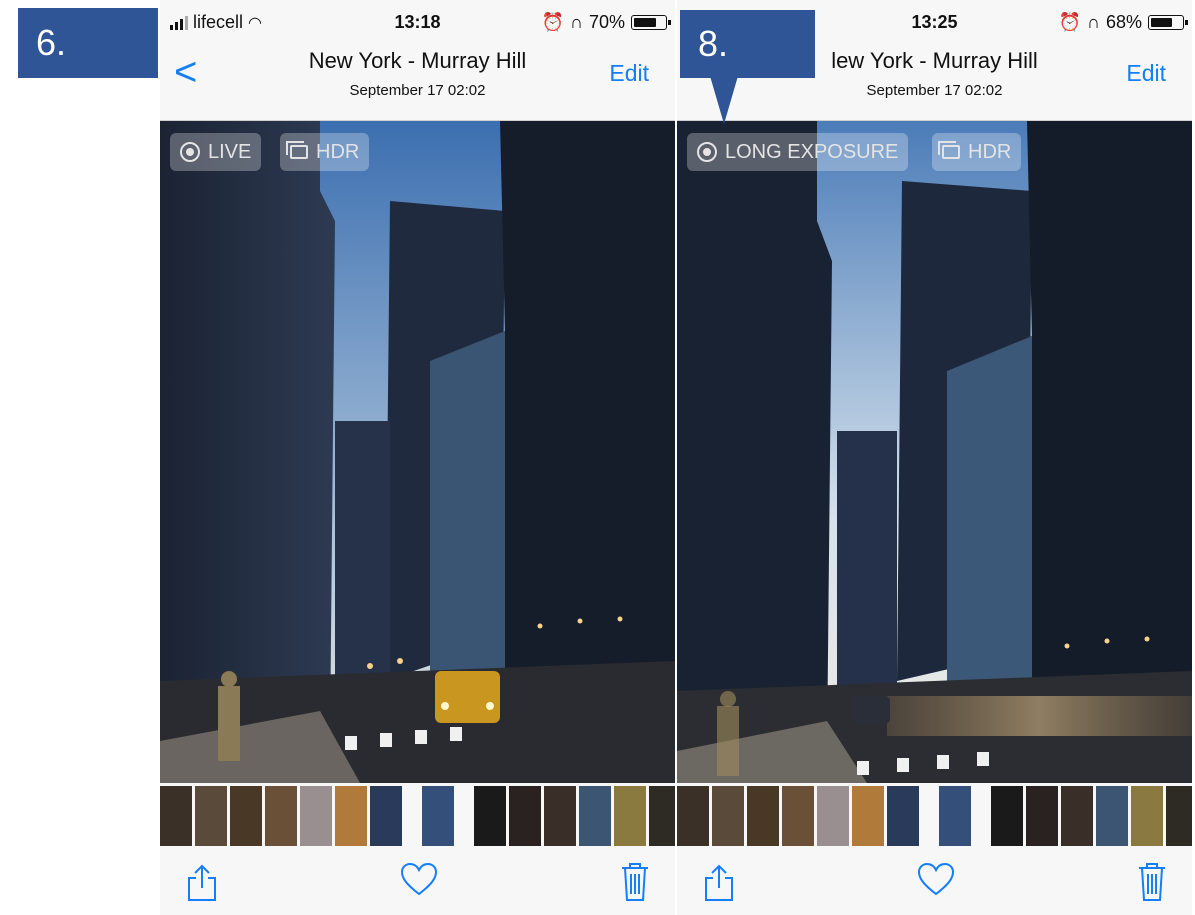  I want to click on live-badge-label: LIVE, so click(230, 151).